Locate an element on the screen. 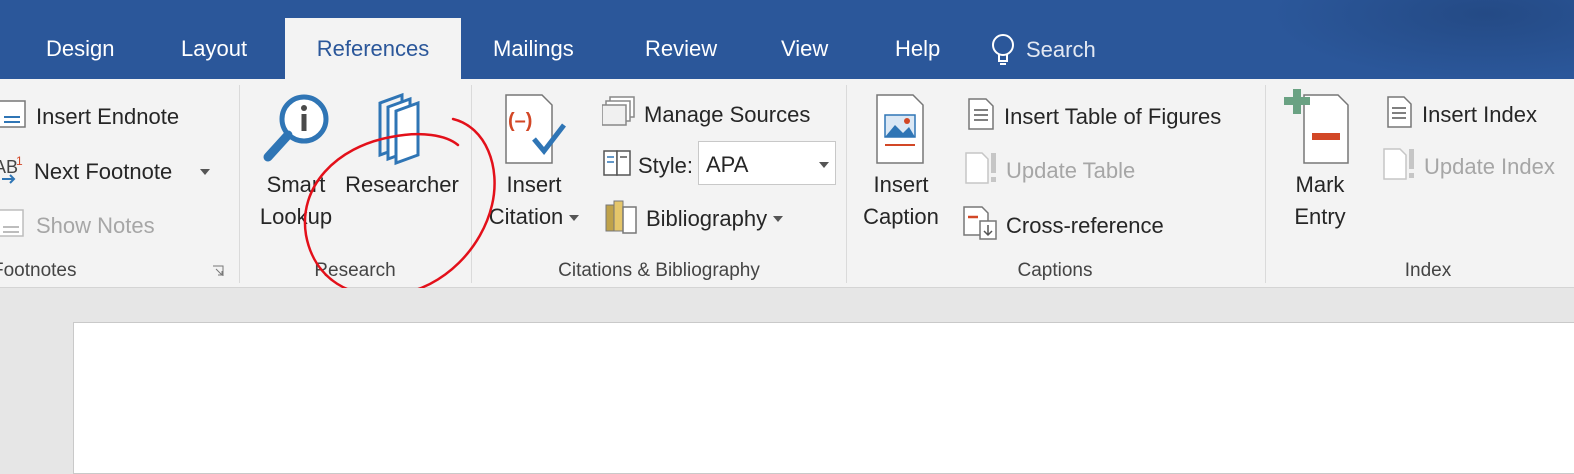 The image size is (1574, 474). cross-reference-label: Cross-reference is located at coordinates (1085, 225).